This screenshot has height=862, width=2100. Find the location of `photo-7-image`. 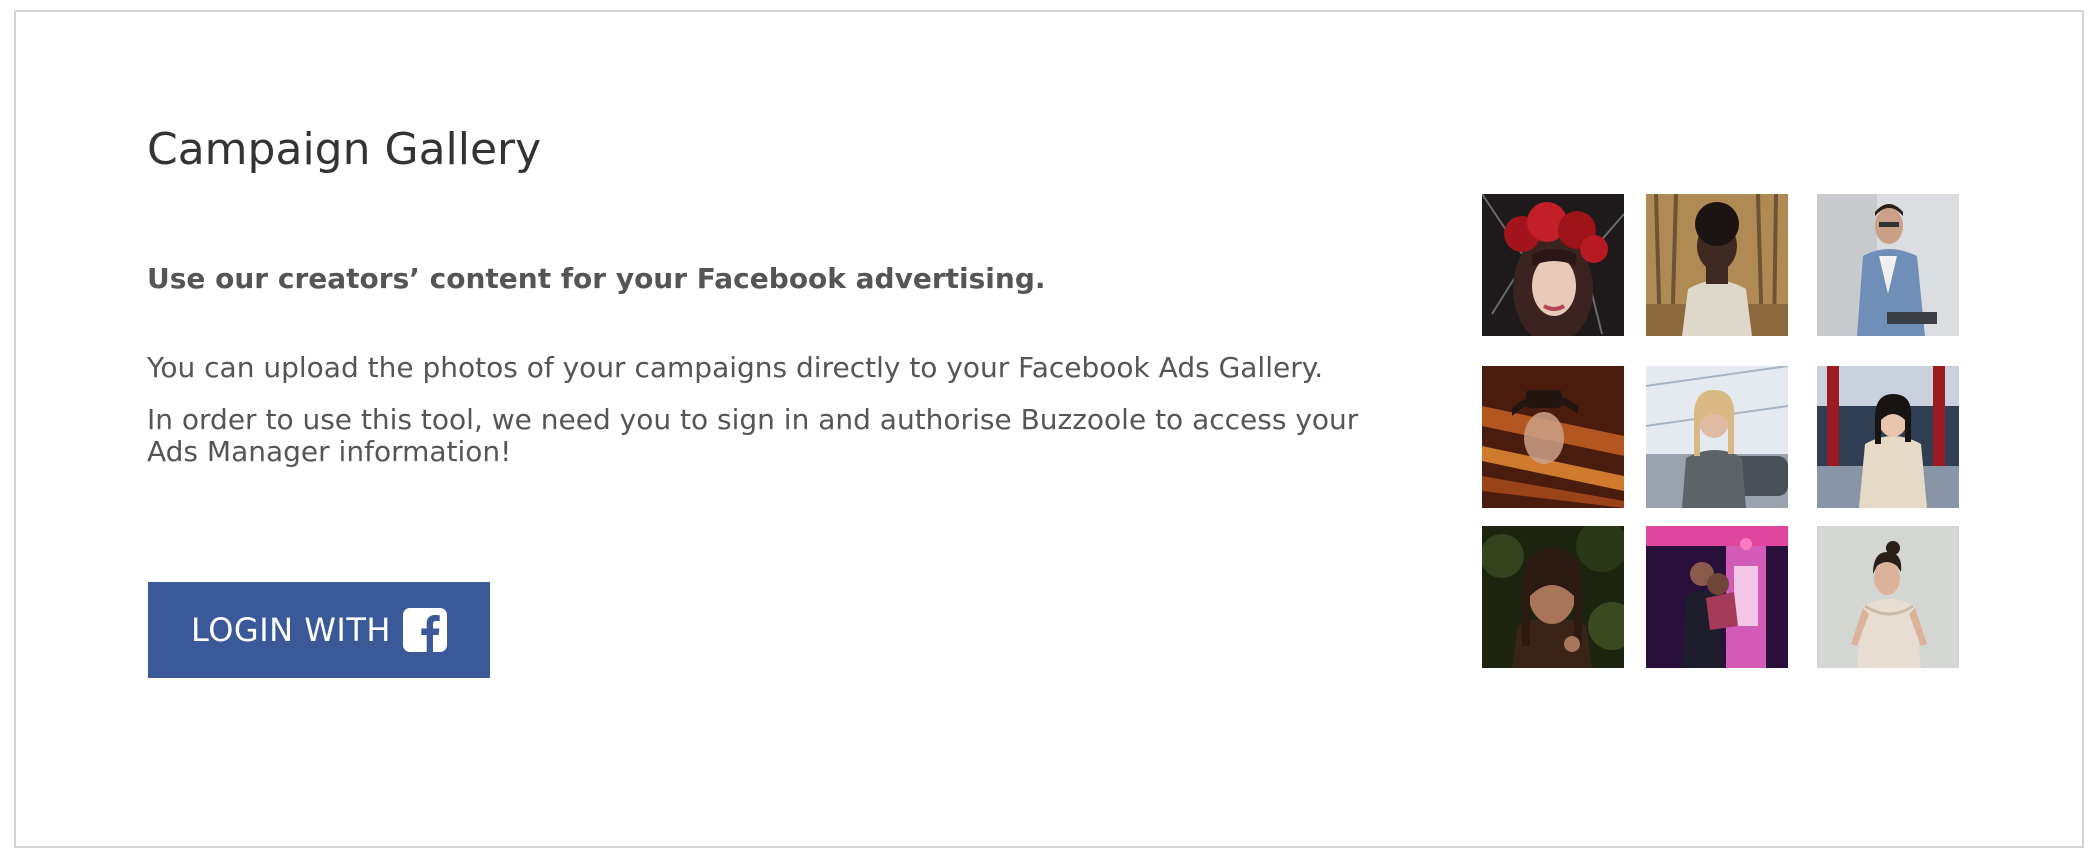

photo-7-image is located at coordinates (1553, 597).